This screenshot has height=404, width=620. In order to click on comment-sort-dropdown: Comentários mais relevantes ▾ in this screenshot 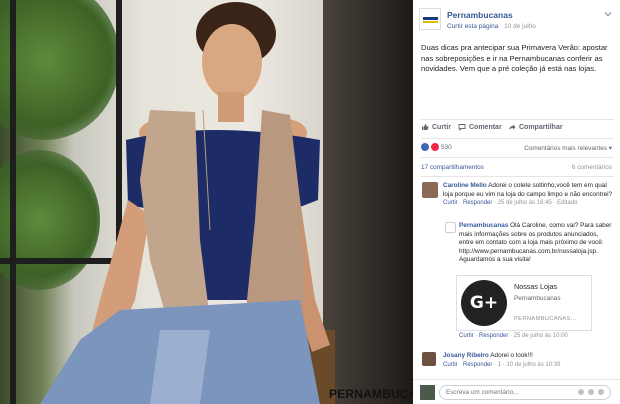, I will do `click(568, 148)`.